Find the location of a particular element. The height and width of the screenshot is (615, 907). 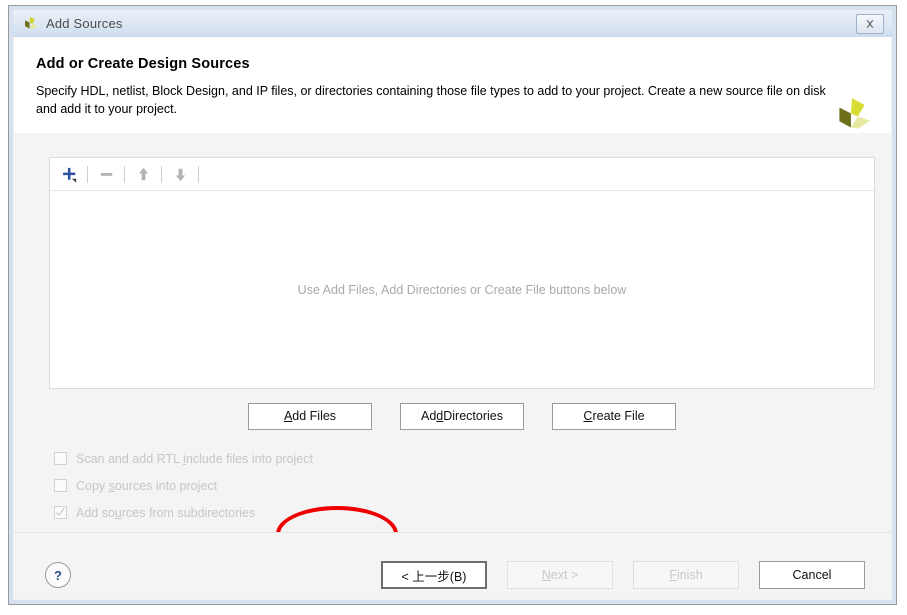

add-directories-mnemonic: d is located at coordinates (440, 416).